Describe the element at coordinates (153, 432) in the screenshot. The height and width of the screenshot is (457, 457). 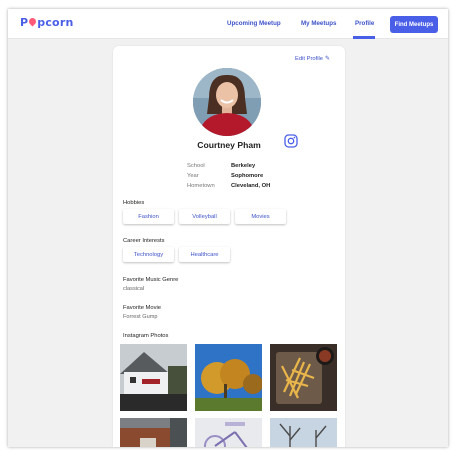
I see `instagram-photo-brick-wall` at that location.